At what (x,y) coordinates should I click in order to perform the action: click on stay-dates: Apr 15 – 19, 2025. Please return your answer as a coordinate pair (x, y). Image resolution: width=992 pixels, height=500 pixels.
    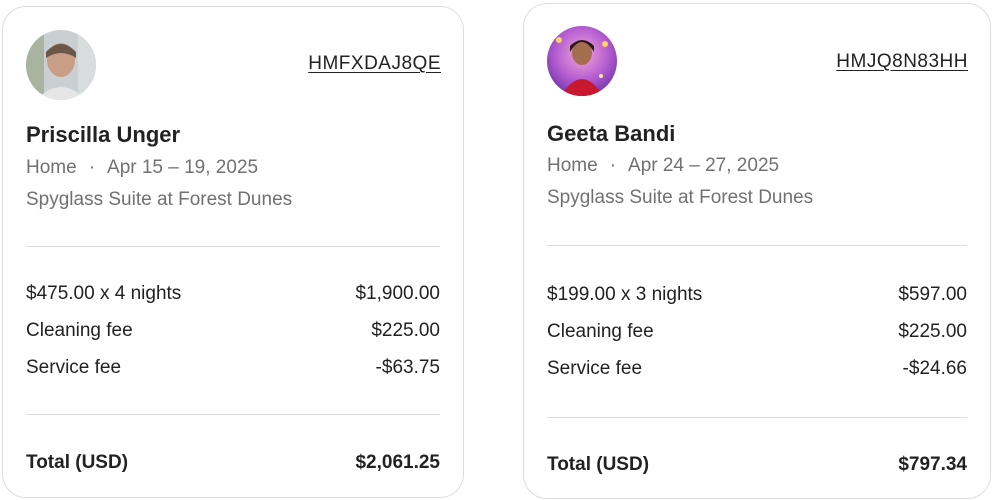
    Looking at the image, I should click on (183, 167).